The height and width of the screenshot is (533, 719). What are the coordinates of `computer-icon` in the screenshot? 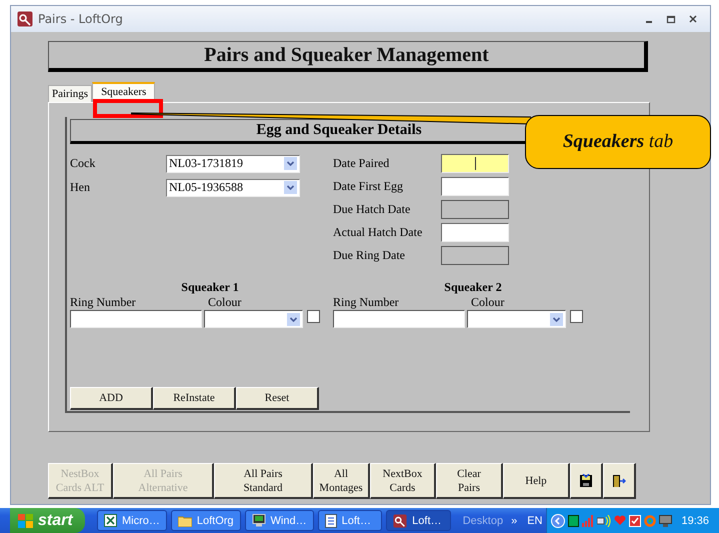 It's located at (259, 520).